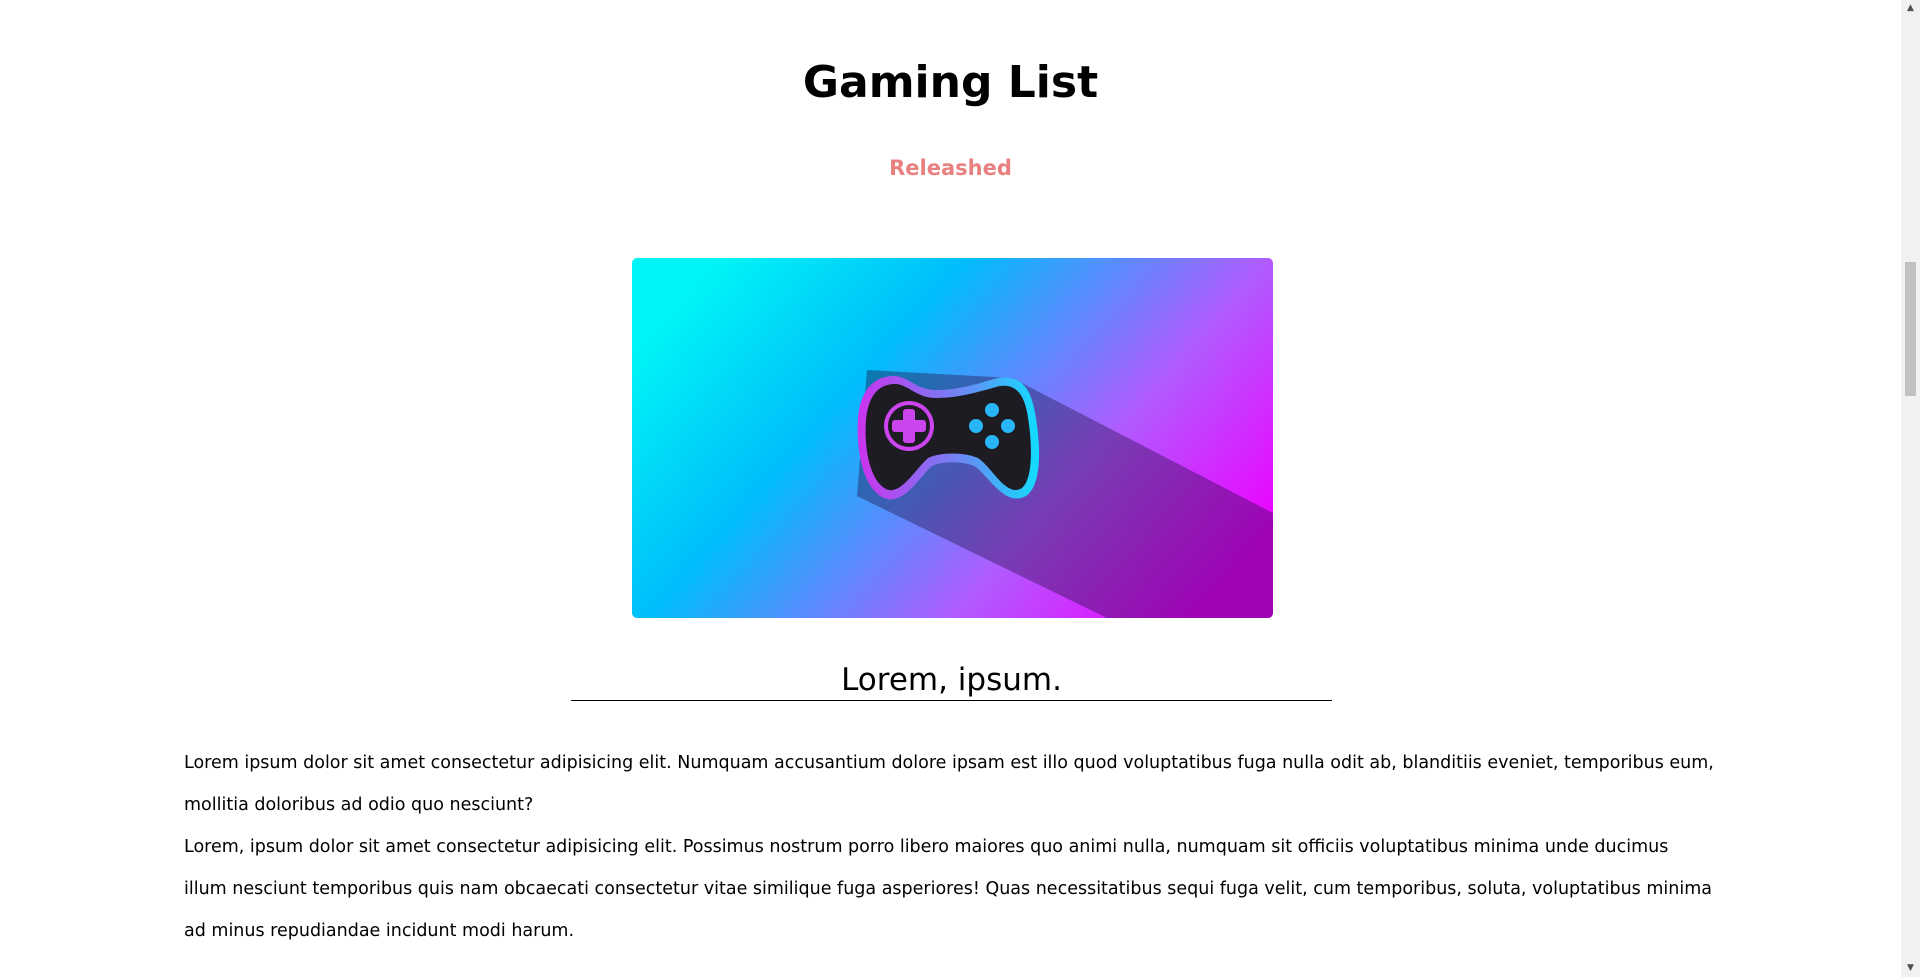  What do you see at coordinates (1910, 488) in the screenshot?
I see `vertical-scrollbar: ▲ ▼` at bounding box center [1910, 488].